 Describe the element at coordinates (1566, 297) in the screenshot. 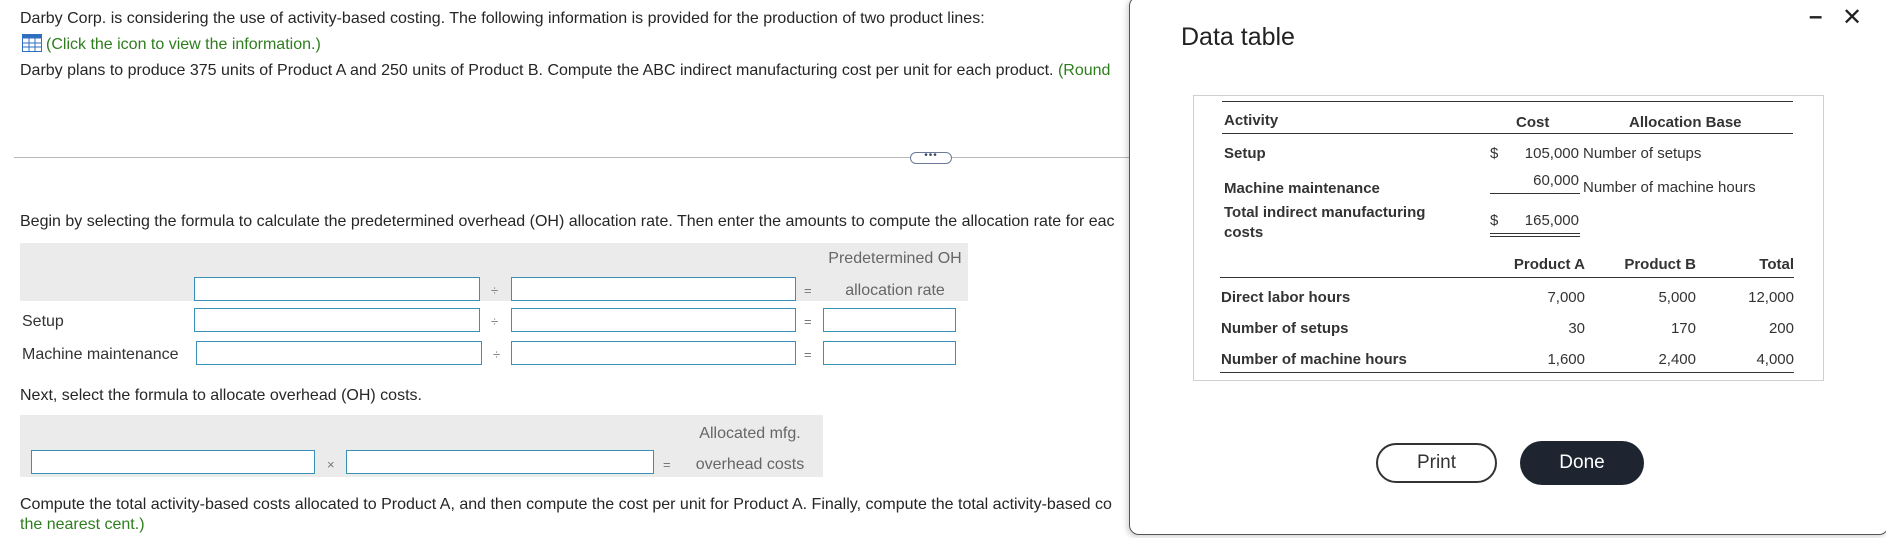

I see `cell-product-a: 7,000` at that location.